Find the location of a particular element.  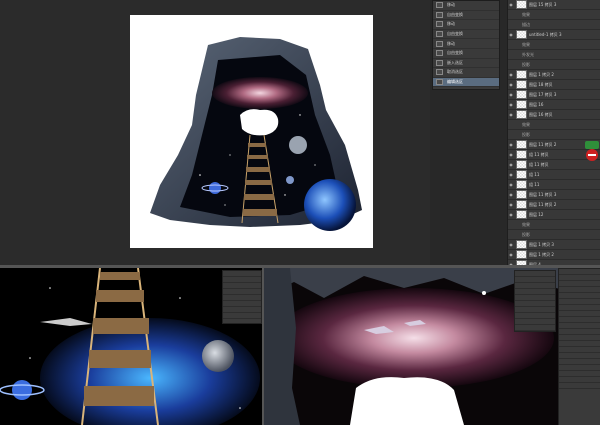

layer-row: ◉ 图层 16 is located at coordinates (554, 105).